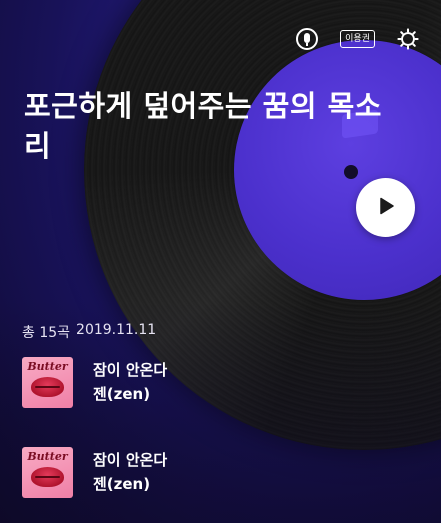 The image size is (441, 523). What do you see at coordinates (116, 330) in the screenshot?
I see `playlist-date: 2019.11.11` at bounding box center [116, 330].